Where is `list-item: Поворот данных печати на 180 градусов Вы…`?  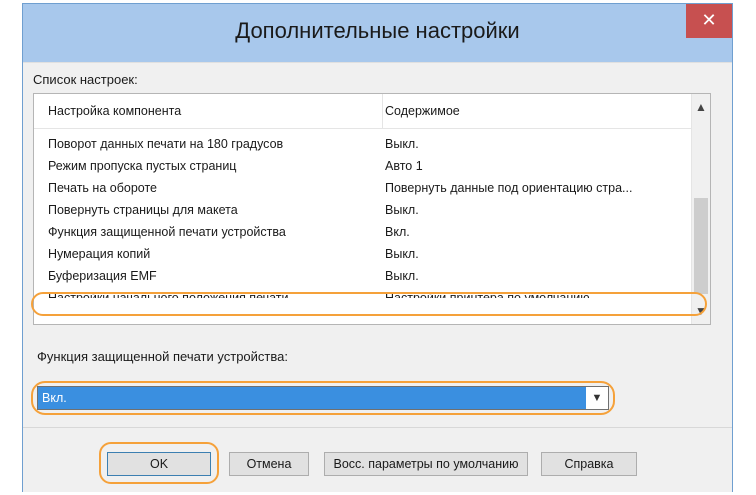
list-item: Поворот данных печати на 180 градусов Вы… is located at coordinates (364, 145).